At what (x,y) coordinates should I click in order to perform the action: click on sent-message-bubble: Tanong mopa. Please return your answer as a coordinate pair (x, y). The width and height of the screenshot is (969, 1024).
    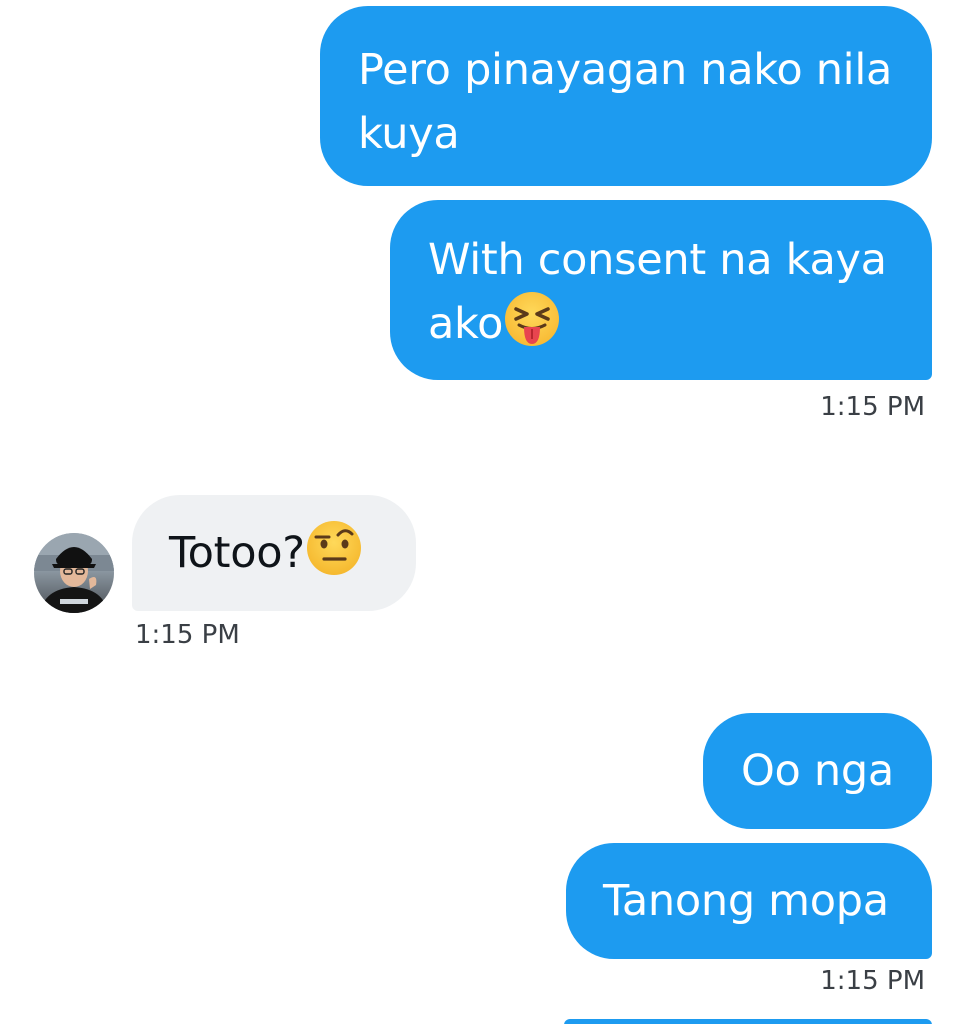
    Looking at the image, I should click on (749, 901).